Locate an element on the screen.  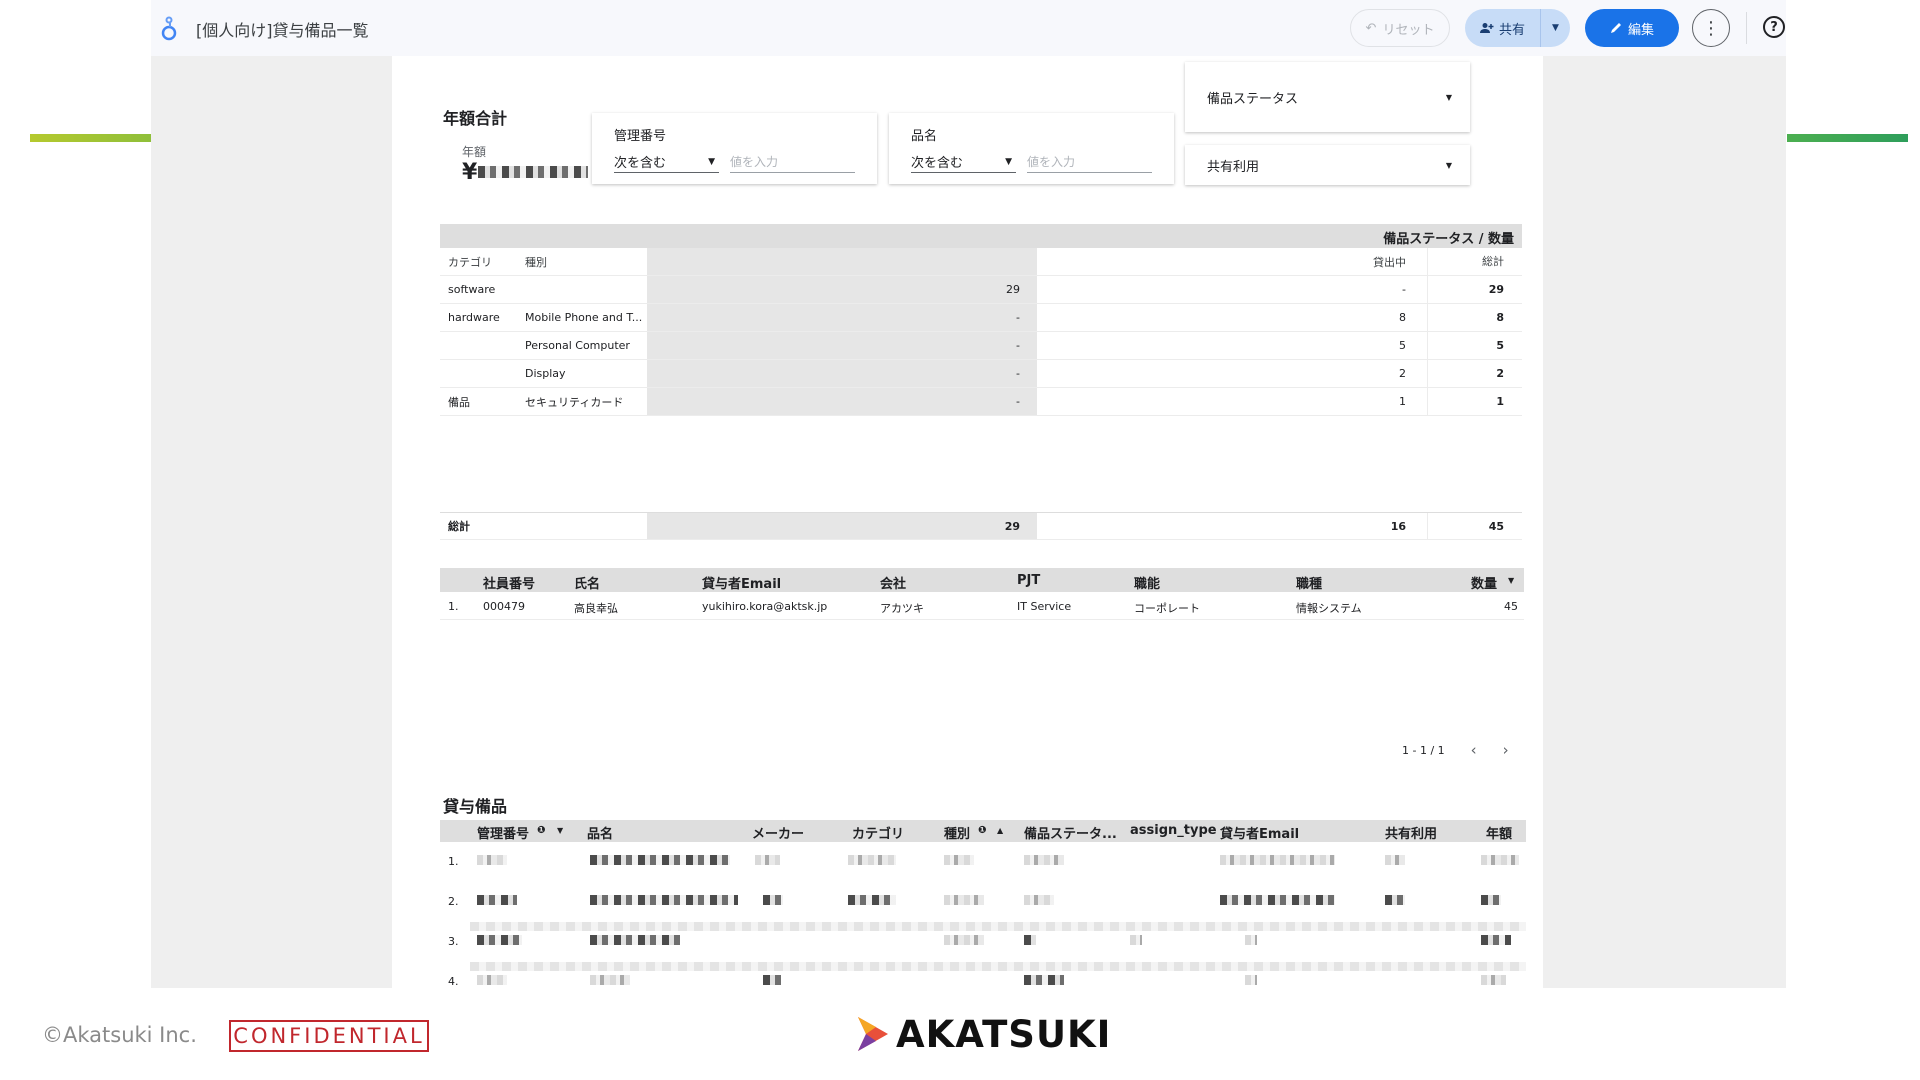
shared-use-dropdown: 共有利用 ▼ is located at coordinates (1327, 165).